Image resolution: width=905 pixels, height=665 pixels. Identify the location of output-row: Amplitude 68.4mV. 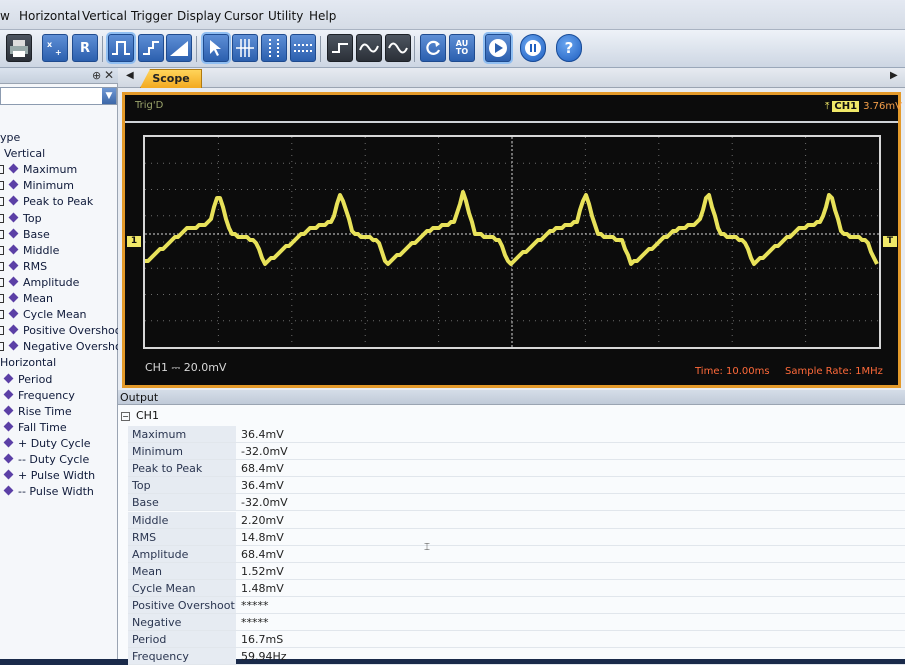
(516, 554).